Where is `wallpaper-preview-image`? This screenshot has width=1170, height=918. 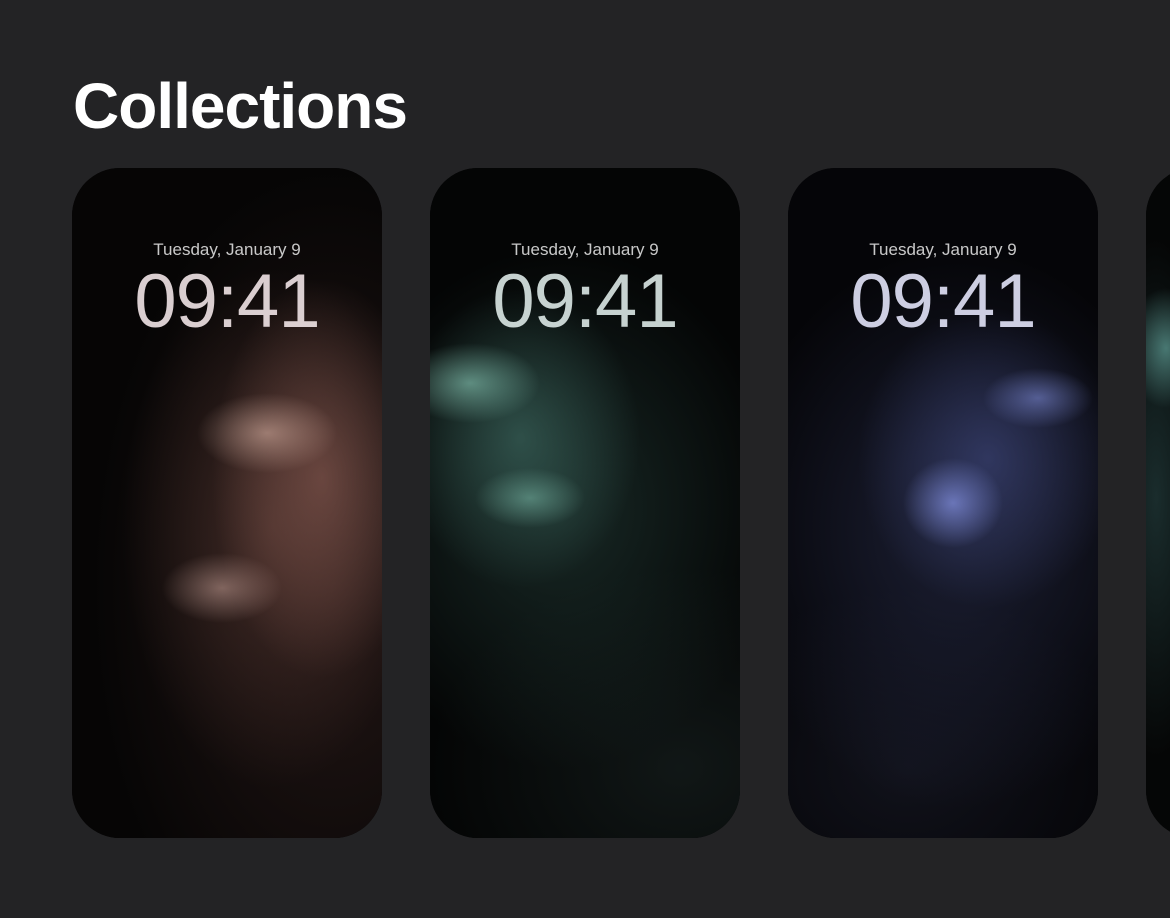
wallpaper-preview-image is located at coordinates (1158, 503).